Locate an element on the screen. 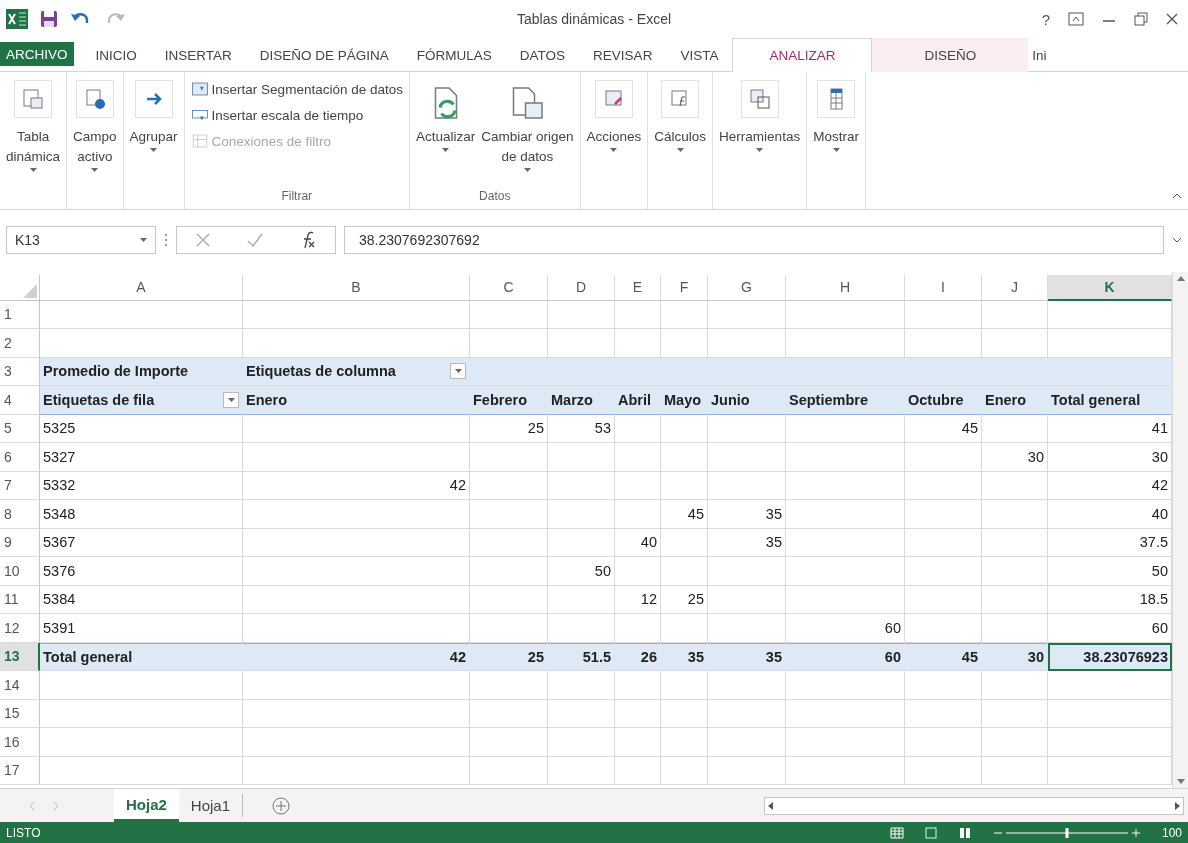  table-cell: Enero is located at coordinates (356, 400).